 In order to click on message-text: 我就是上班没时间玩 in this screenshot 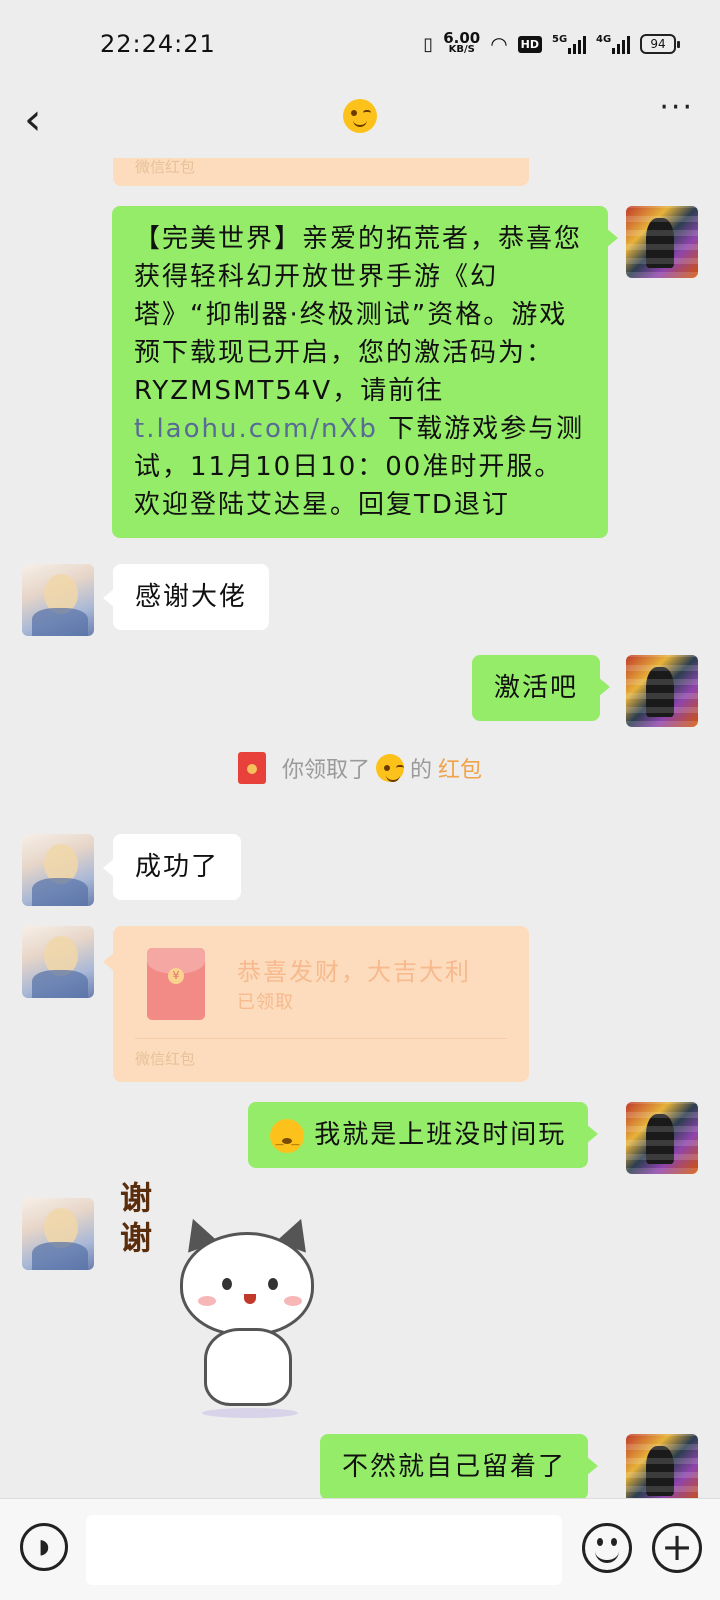, I will do `click(440, 1135)`.